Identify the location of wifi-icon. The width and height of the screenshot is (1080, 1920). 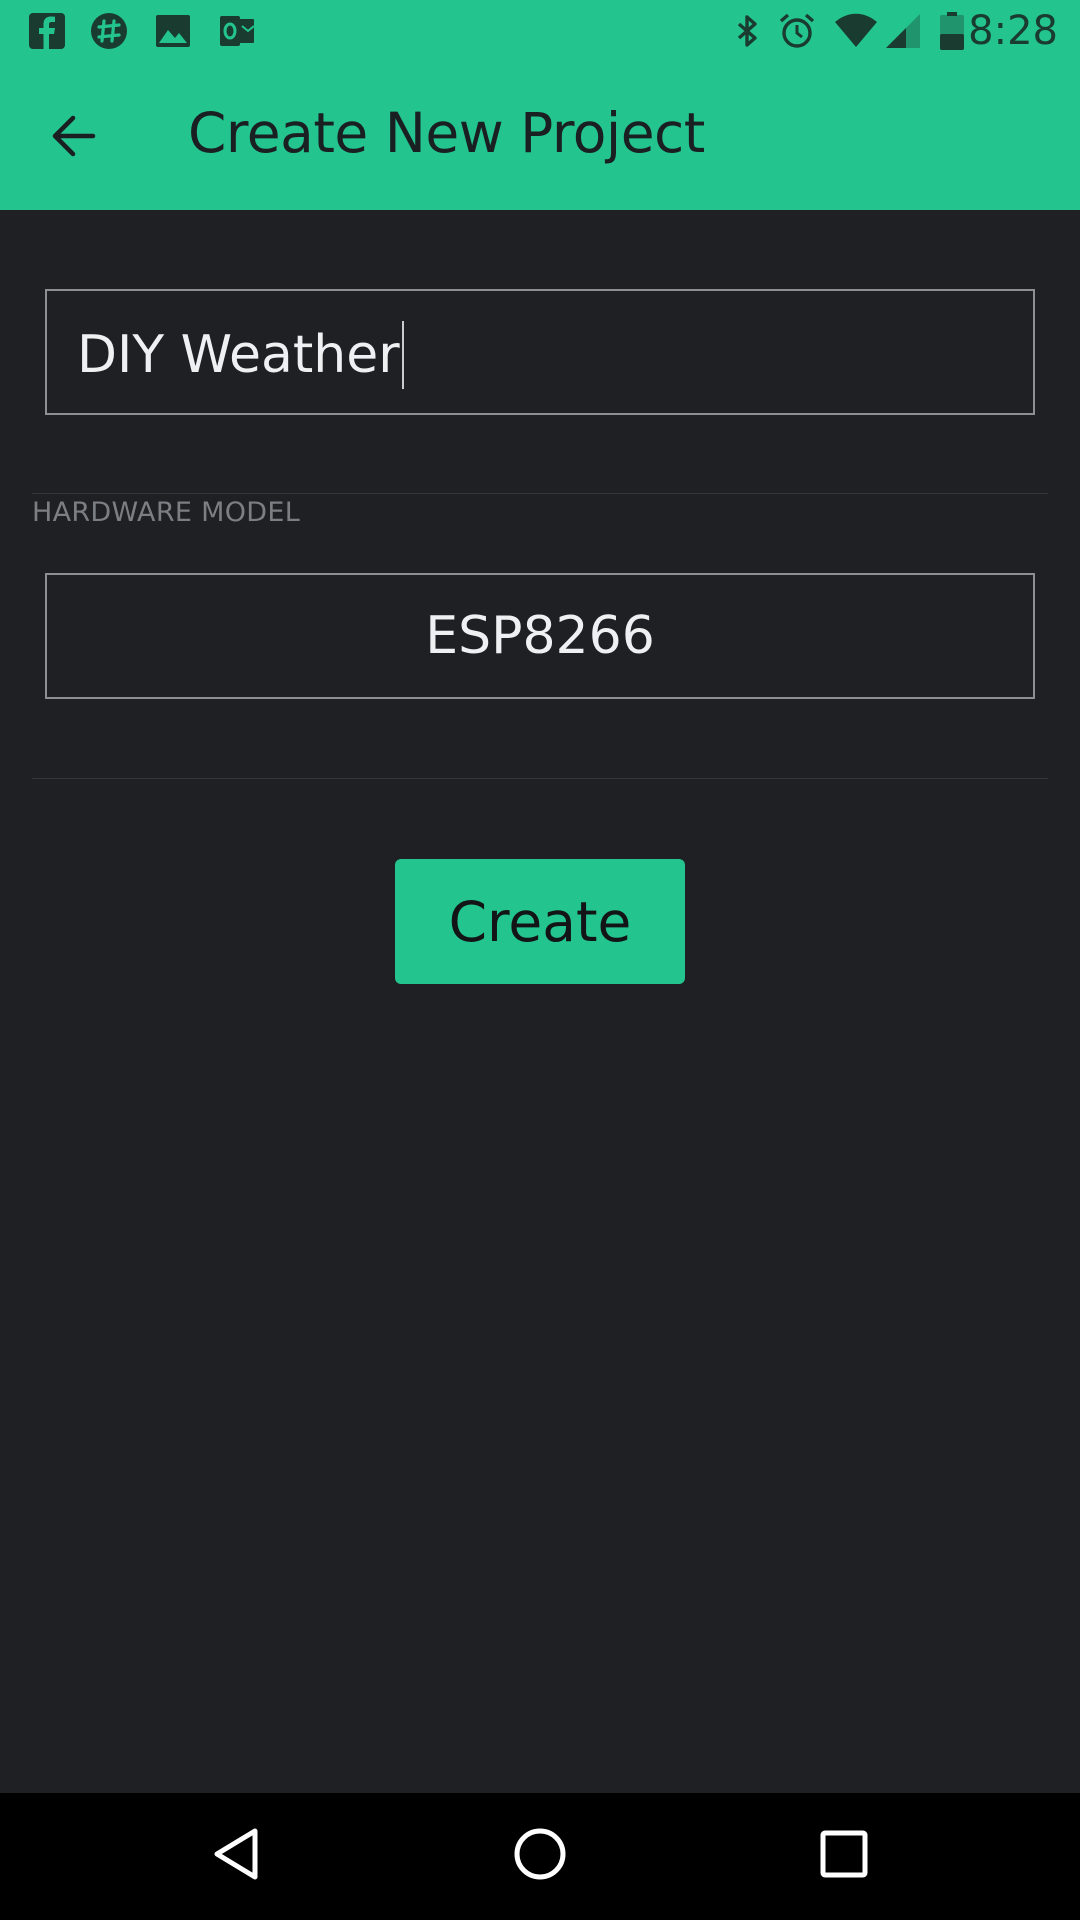
(856, 31).